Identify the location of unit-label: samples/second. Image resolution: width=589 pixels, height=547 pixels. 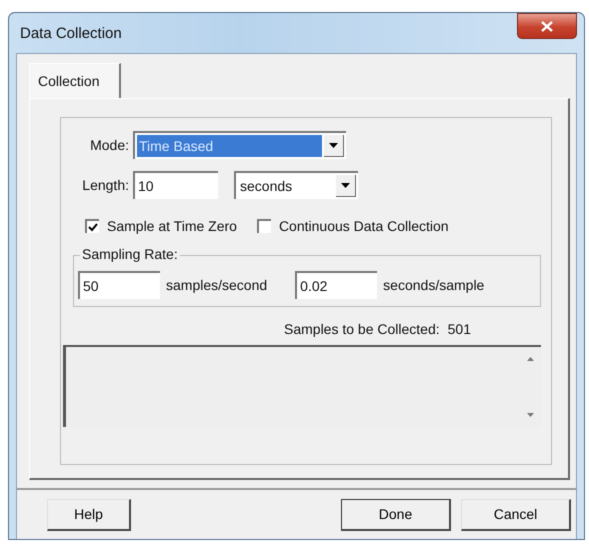
(217, 285).